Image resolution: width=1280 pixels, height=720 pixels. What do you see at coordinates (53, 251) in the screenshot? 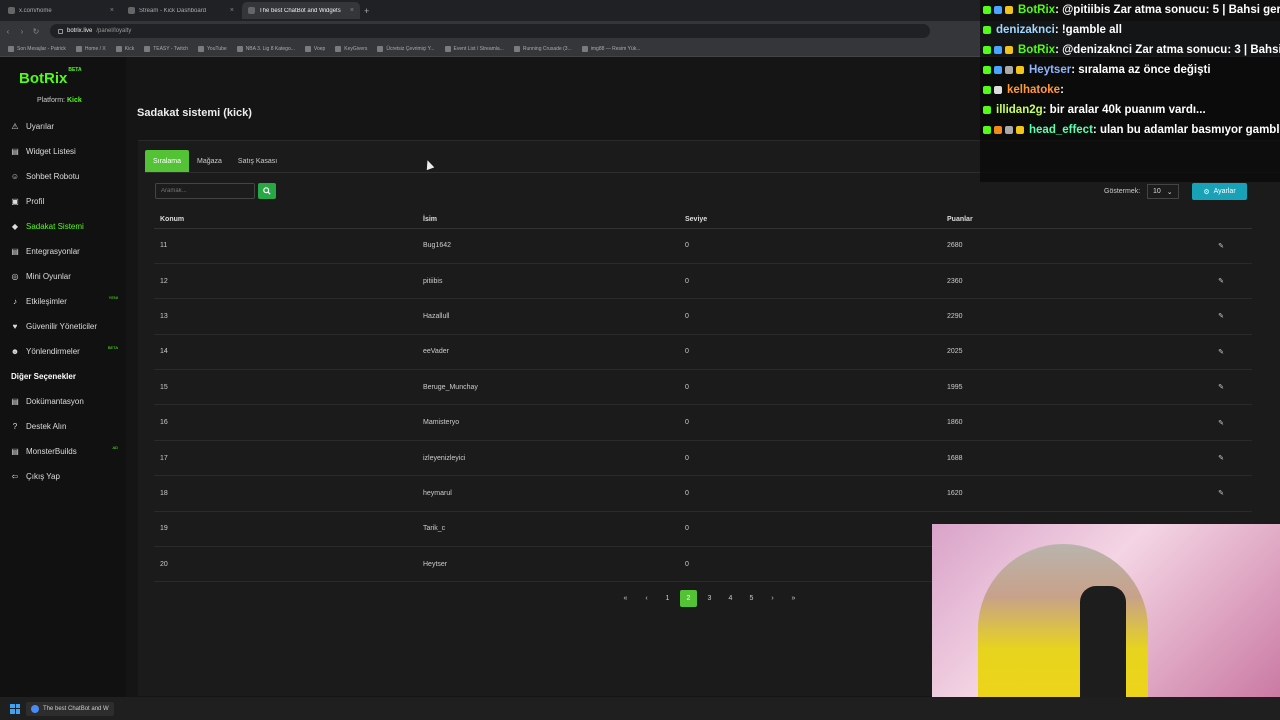
I see `sidebar-item-label: Entegrasyonlar` at bounding box center [53, 251].